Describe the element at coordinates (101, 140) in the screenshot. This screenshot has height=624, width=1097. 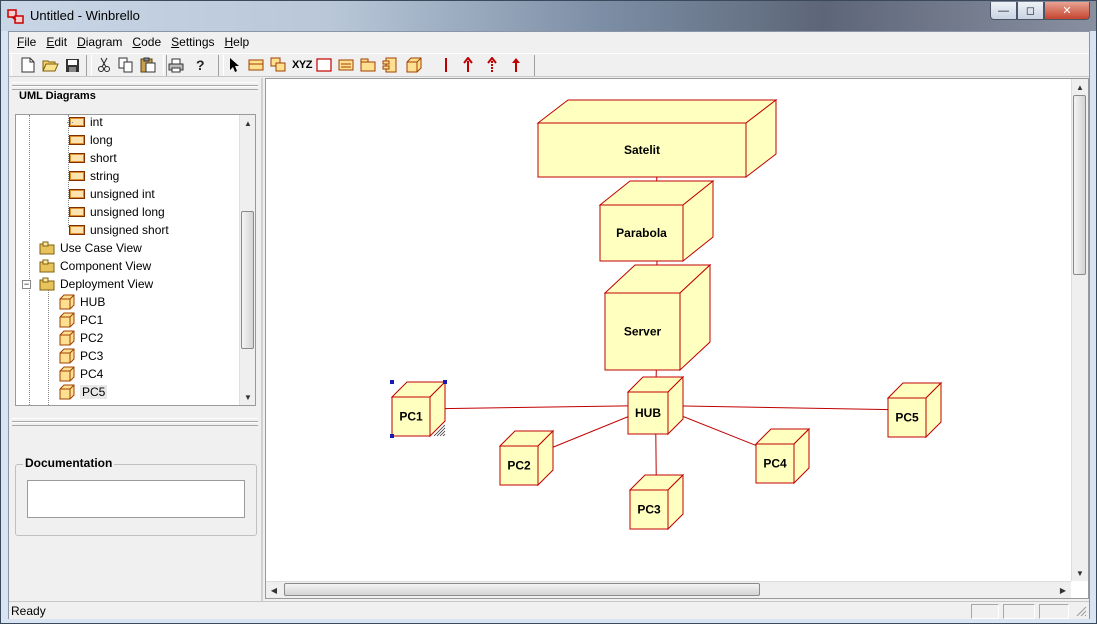
I see `tree-item-label: long` at that location.